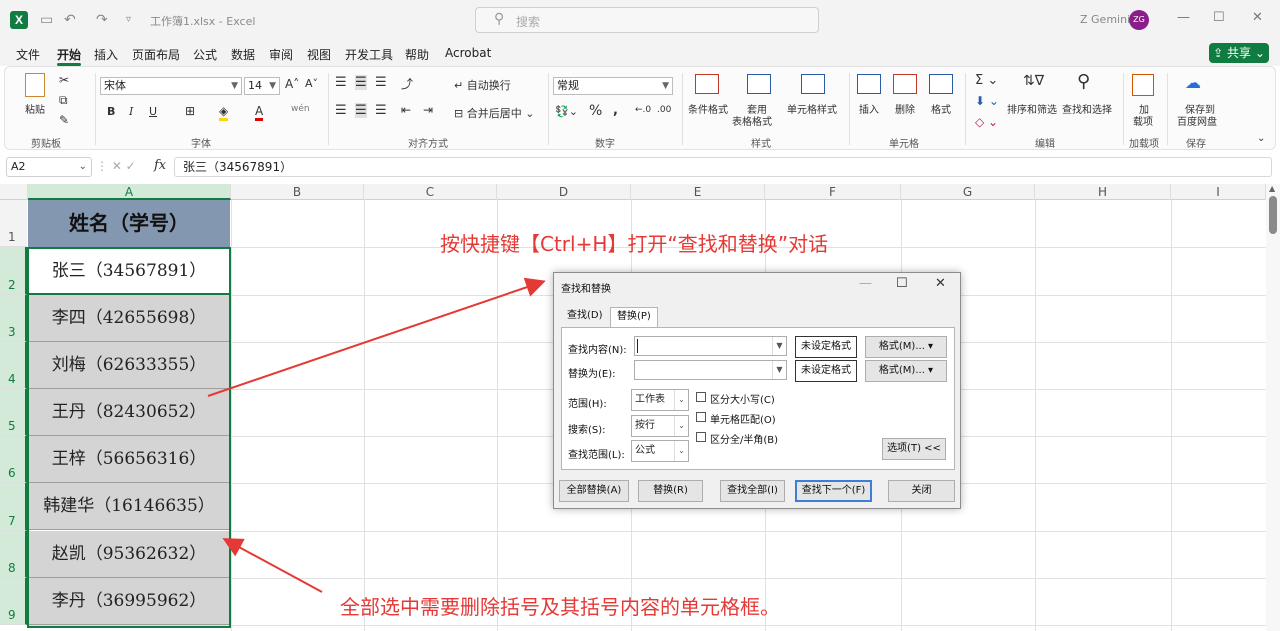 The width and height of the screenshot is (1280, 631). I want to click on format-button-replace: 格式(M)... ▾, so click(906, 371).